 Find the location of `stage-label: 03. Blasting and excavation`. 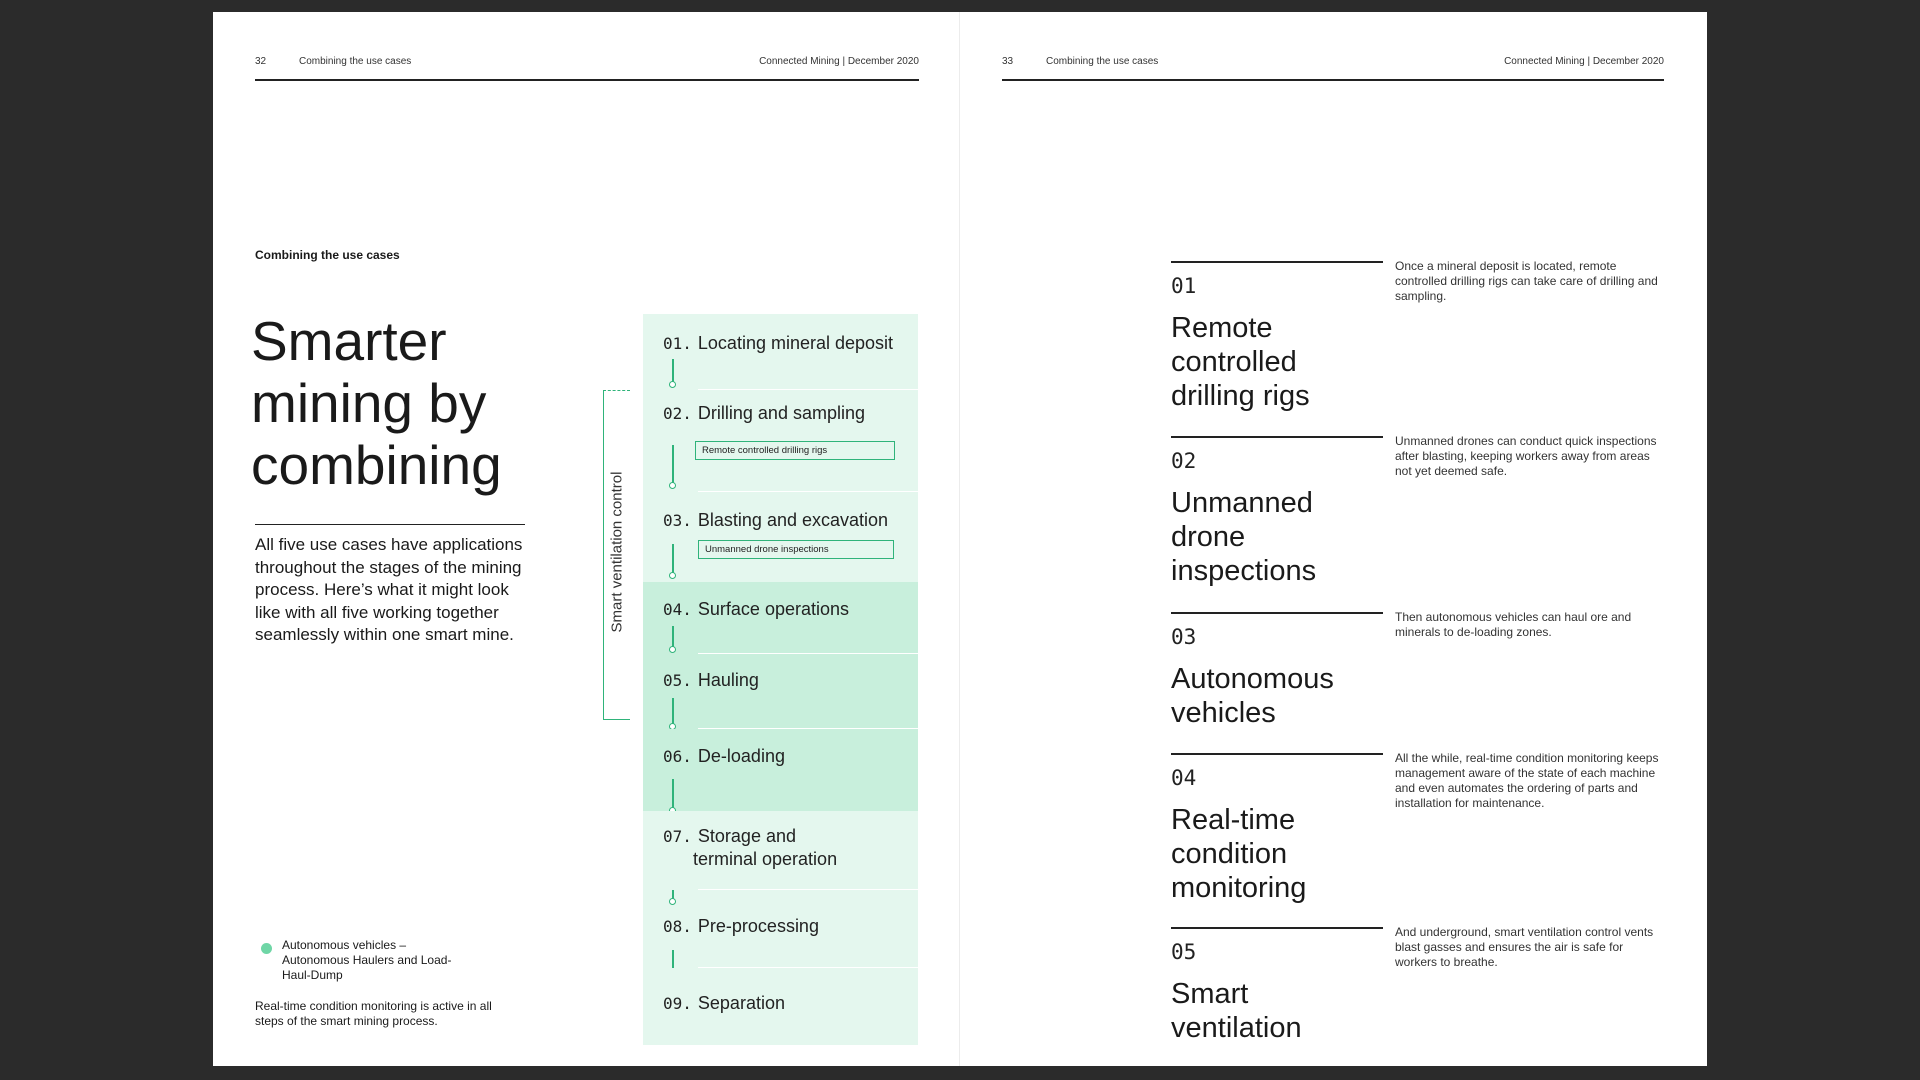

stage-label: 03. Blasting and excavation is located at coordinates (776, 520).